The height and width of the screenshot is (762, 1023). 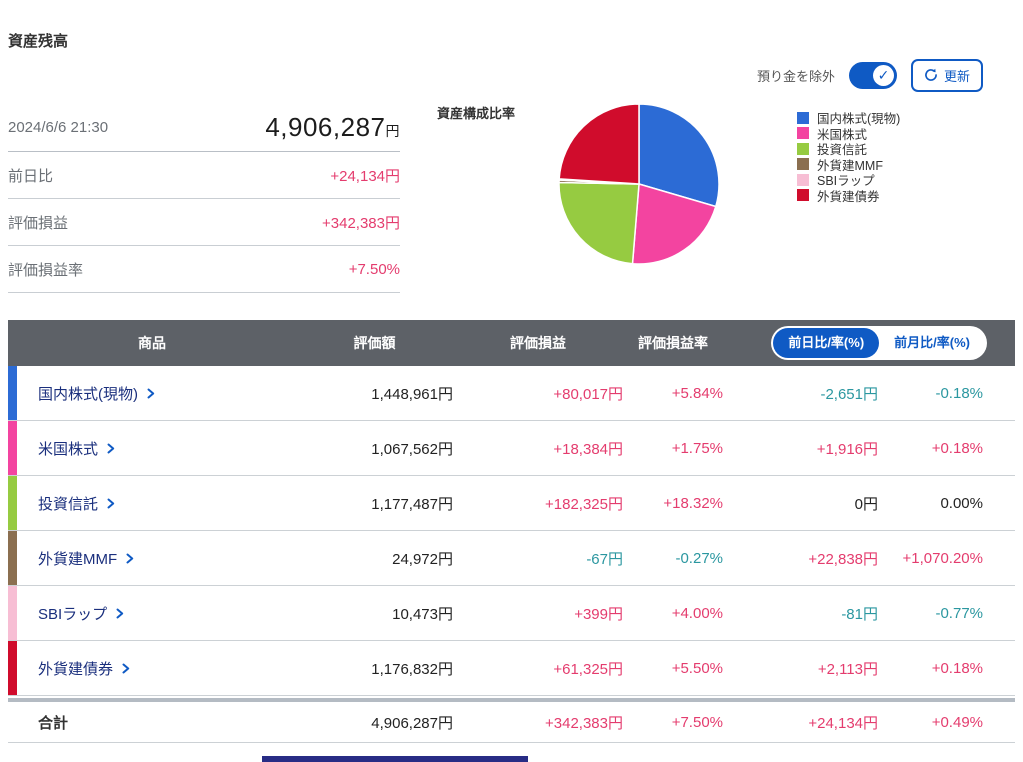 What do you see at coordinates (77, 558) in the screenshot?
I see `product-link: 外貨建MMF` at bounding box center [77, 558].